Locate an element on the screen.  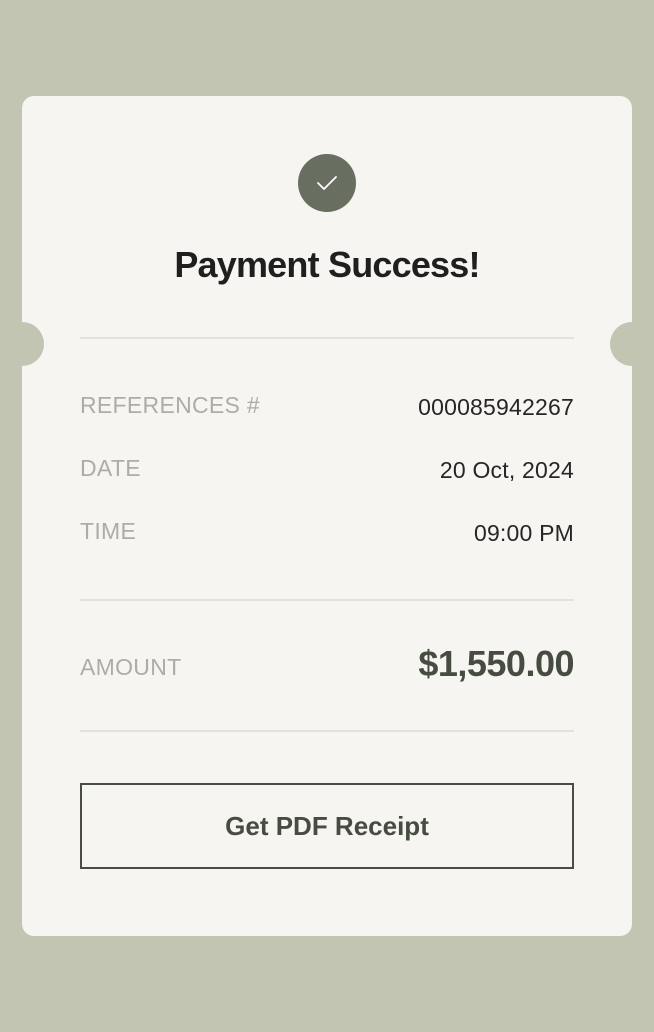
divider-middle is located at coordinates (327, 600).